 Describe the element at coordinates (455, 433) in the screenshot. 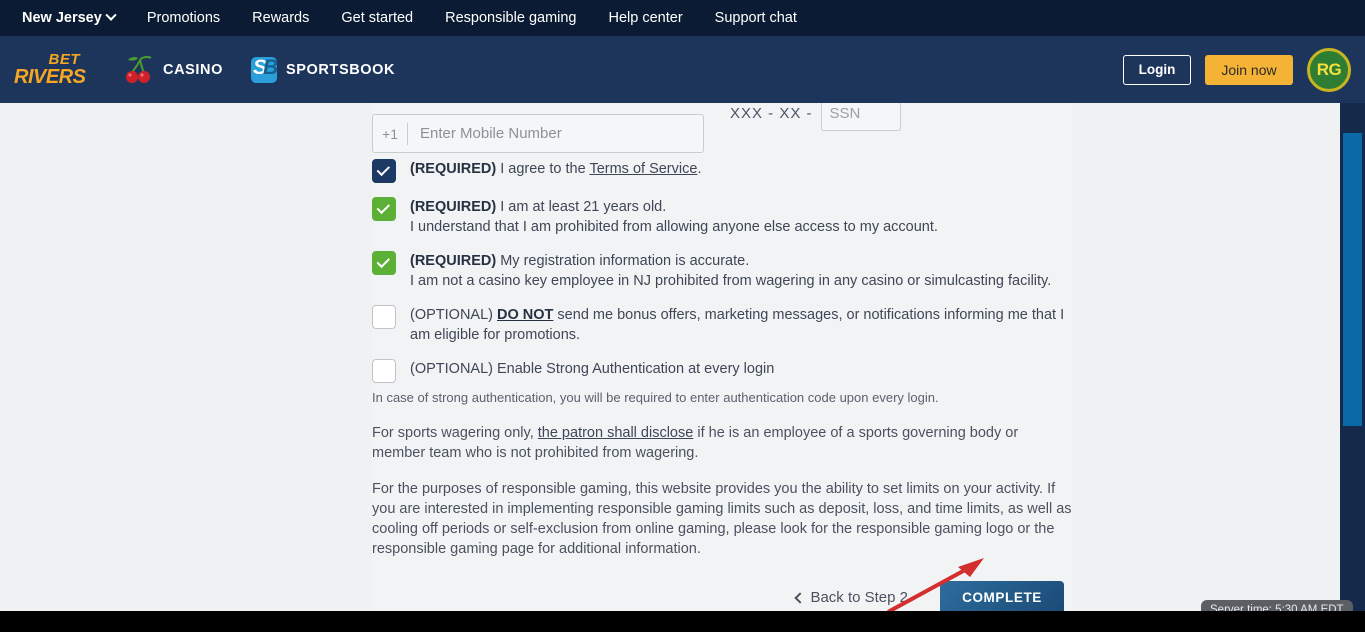

I see `sports-wagering-before: For sports wagering only,` at that location.